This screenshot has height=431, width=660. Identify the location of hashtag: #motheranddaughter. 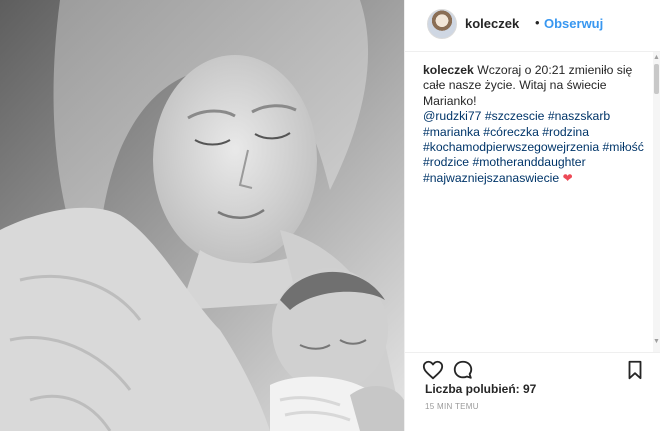
(528, 162).